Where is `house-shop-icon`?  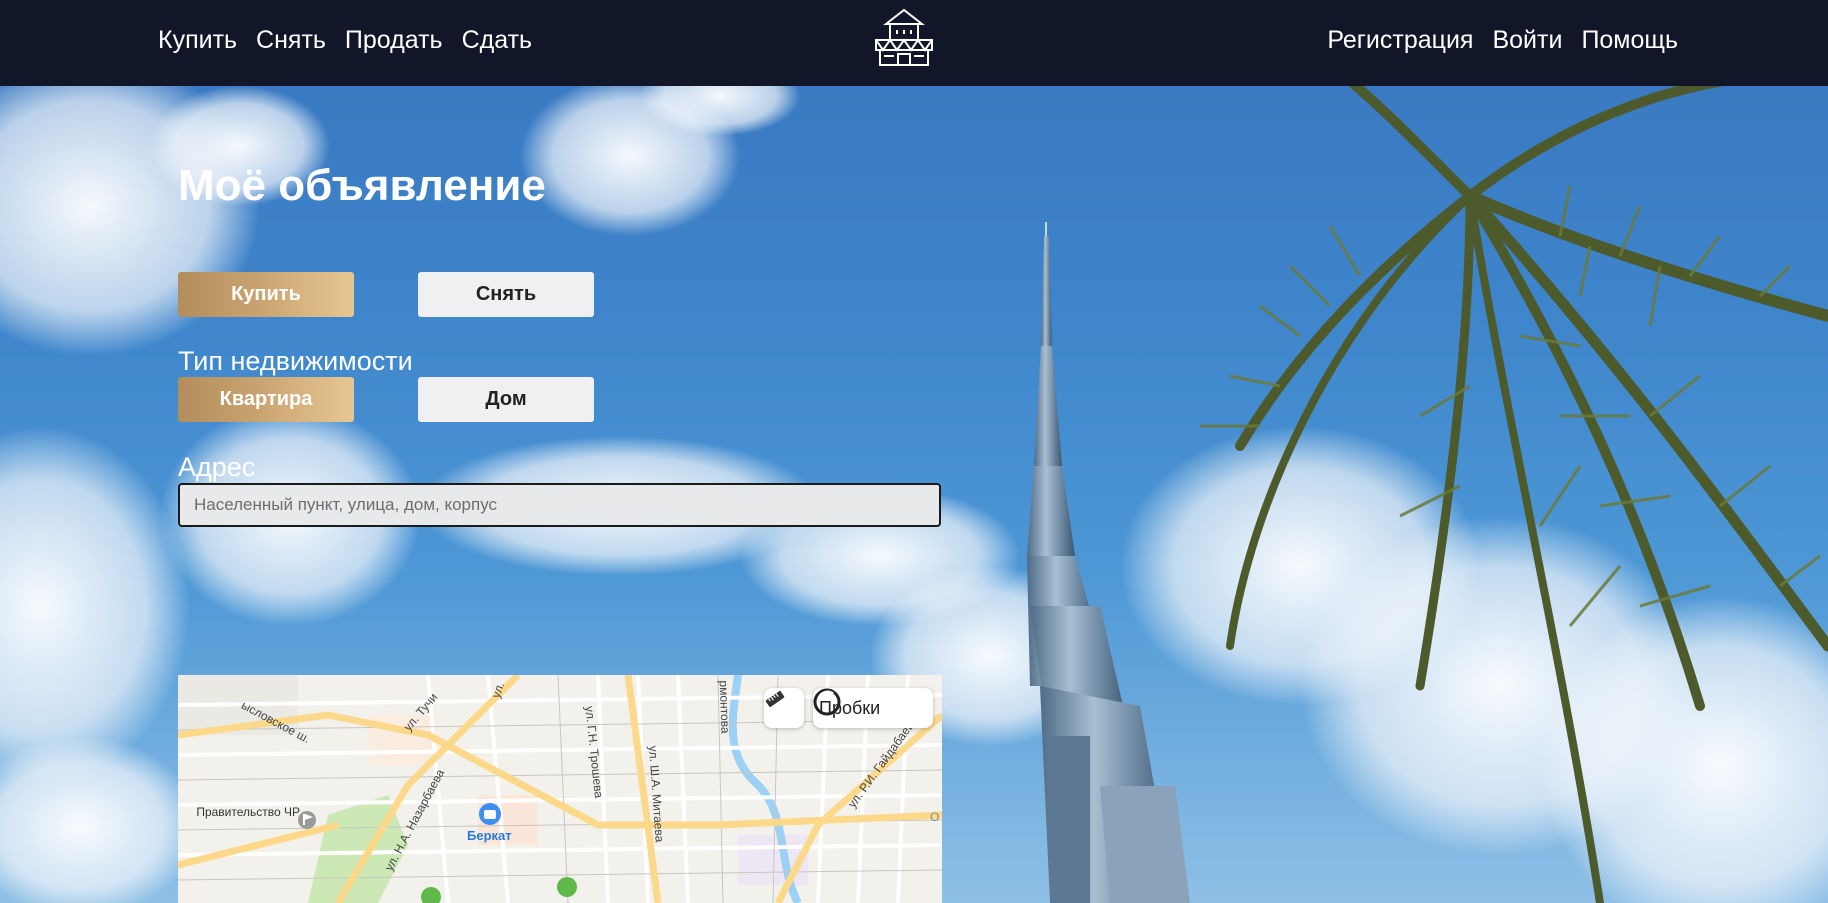 house-shop-icon is located at coordinates (904, 38).